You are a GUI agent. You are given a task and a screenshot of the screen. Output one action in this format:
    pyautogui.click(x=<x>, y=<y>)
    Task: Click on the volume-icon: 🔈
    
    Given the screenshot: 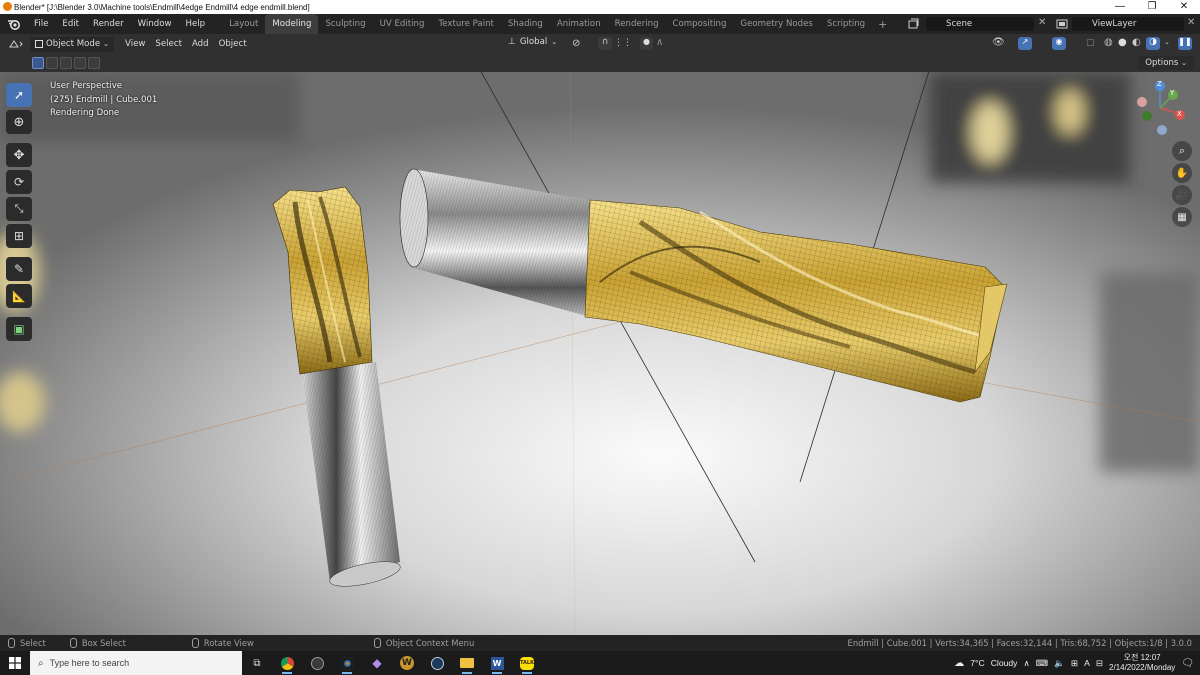 What is the action you would take?
    pyautogui.click(x=1059, y=663)
    